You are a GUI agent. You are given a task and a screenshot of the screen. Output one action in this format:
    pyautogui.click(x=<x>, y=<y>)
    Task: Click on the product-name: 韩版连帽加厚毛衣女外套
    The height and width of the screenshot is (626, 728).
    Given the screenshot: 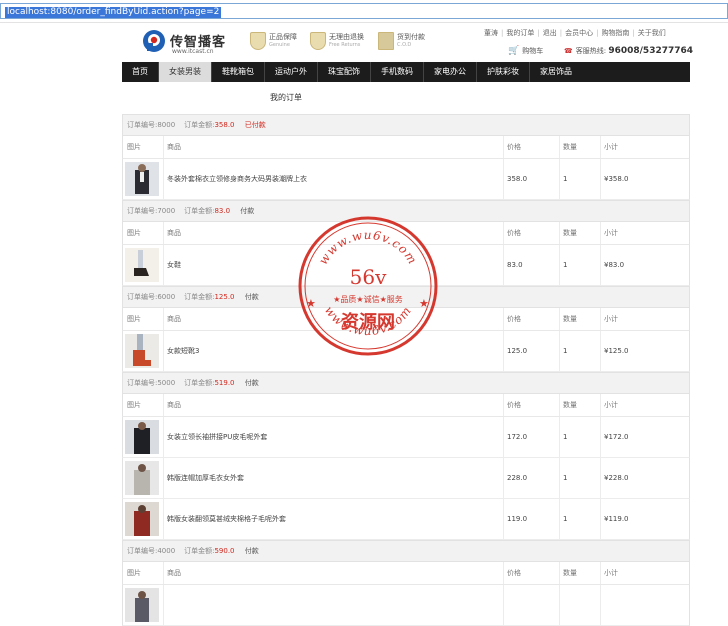 What is the action you would take?
    pyautogui.click(x=205, y=478)
    